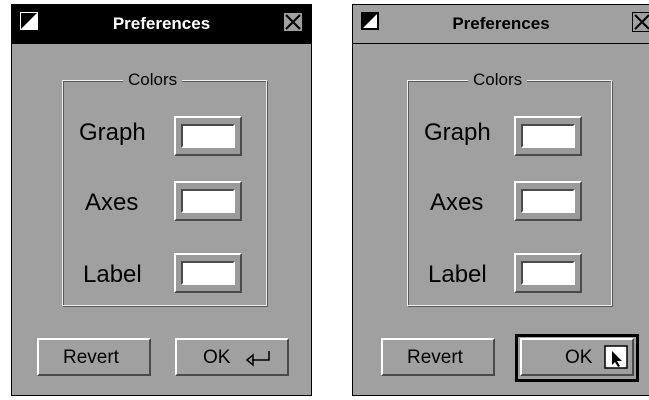  Describe the element at coordinates (257, 359) in the screenshot. I see `return-key-icon` at that location.